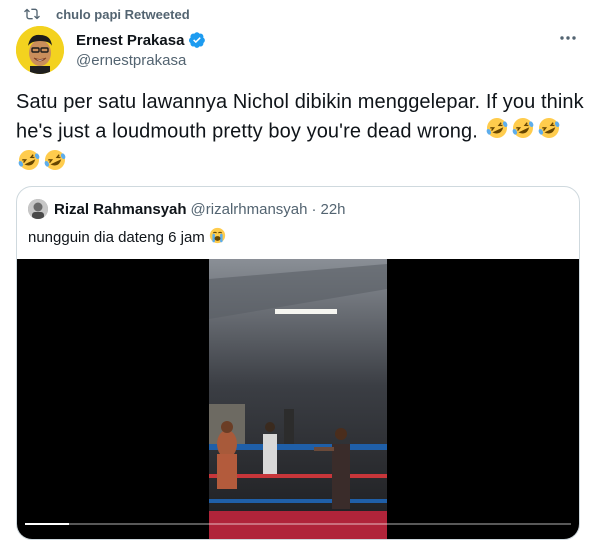 The width and height of the screenshot is (595, 540). What do you see at coordinates (141, 51) in the screenshot?
I see `author-block: Ernest Prakasa @ernestprakasa` at bounding box center [141, 51].